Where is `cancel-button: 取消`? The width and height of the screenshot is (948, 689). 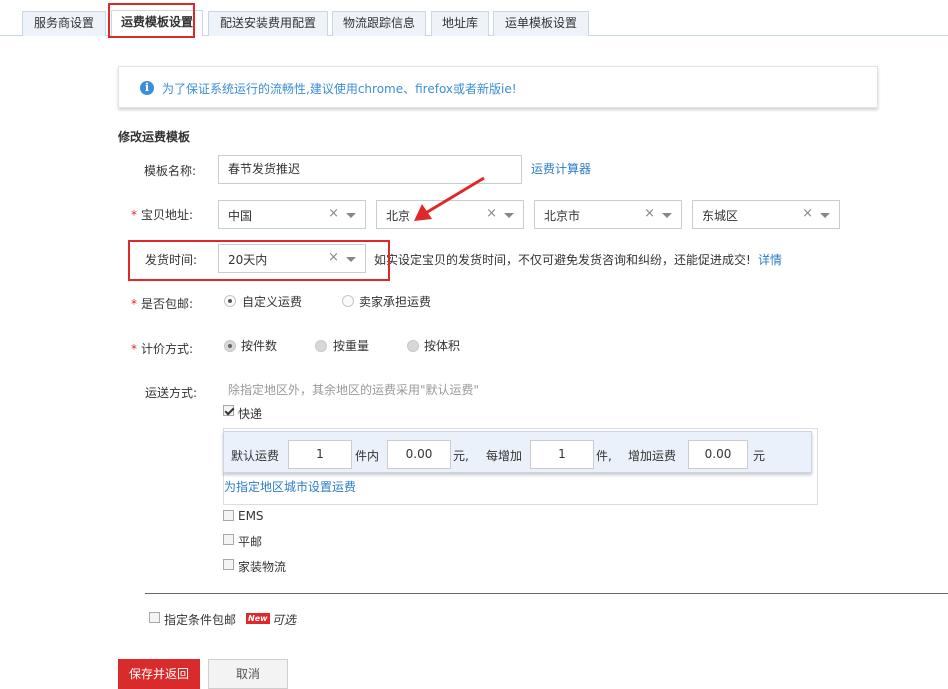 cancel-button: 取消 is located at coordinates (248, 674).